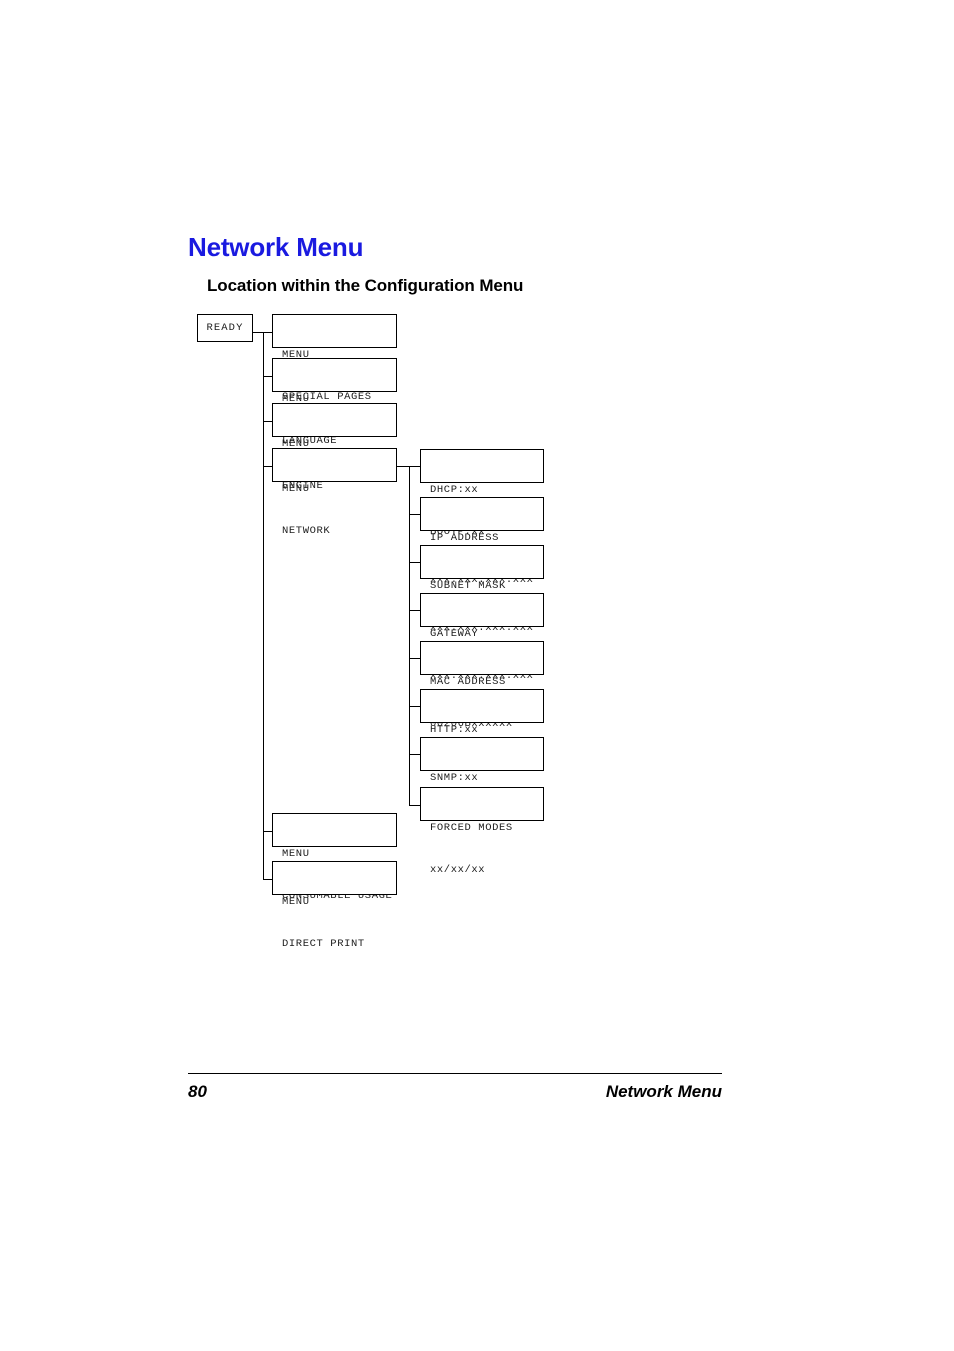 This screenshot has width=954, height=1351. What do you see at coordinates (663, 1091) in the screenshot?
I see `footer-running-title: Network Menu` at bounding box center [663, 1091].